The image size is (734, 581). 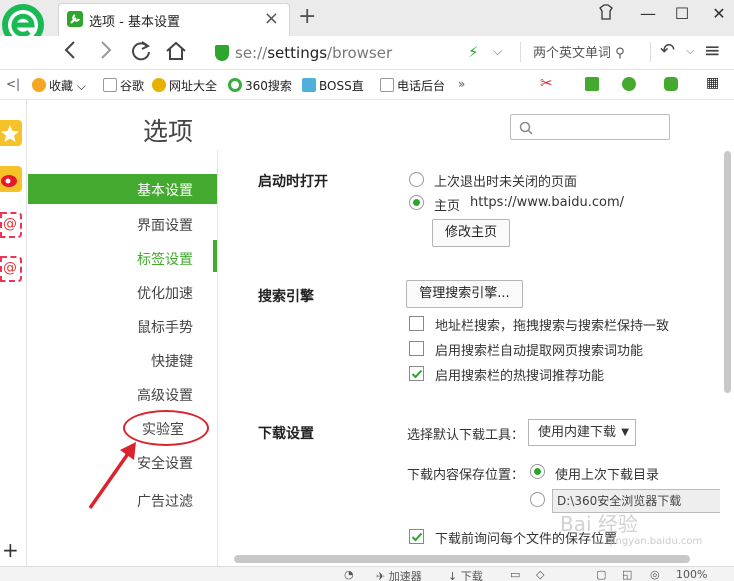 I want to click on radio-homepage, so click(x=416, y=202).